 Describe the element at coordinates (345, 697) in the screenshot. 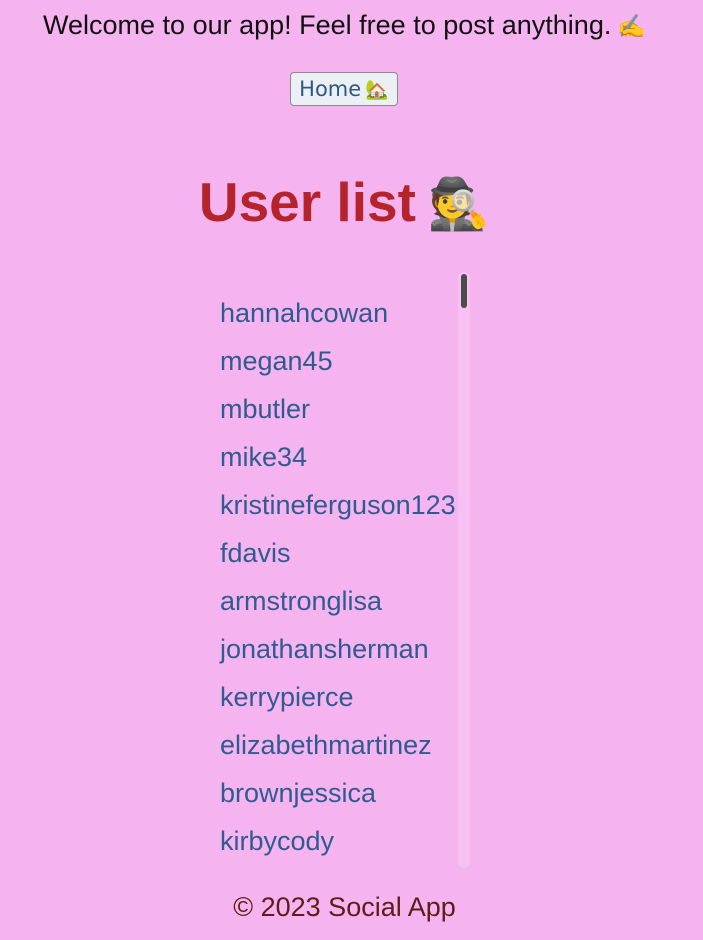

I see `user-list-item: kerrypierce` at that location.